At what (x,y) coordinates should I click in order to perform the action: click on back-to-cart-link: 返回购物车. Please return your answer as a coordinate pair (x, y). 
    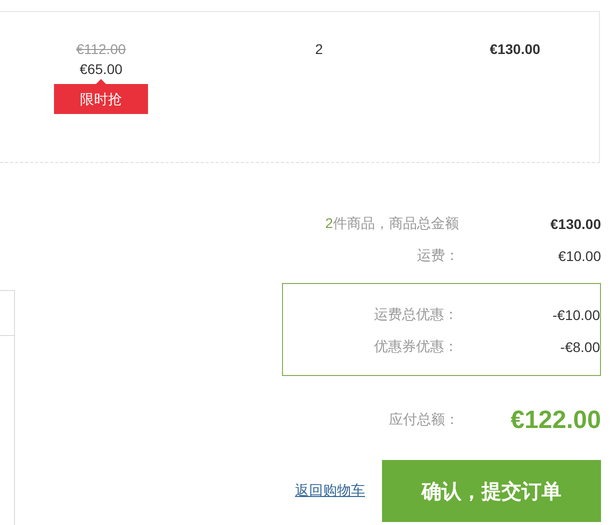
    Looking at the image, I should click on (330, 491).